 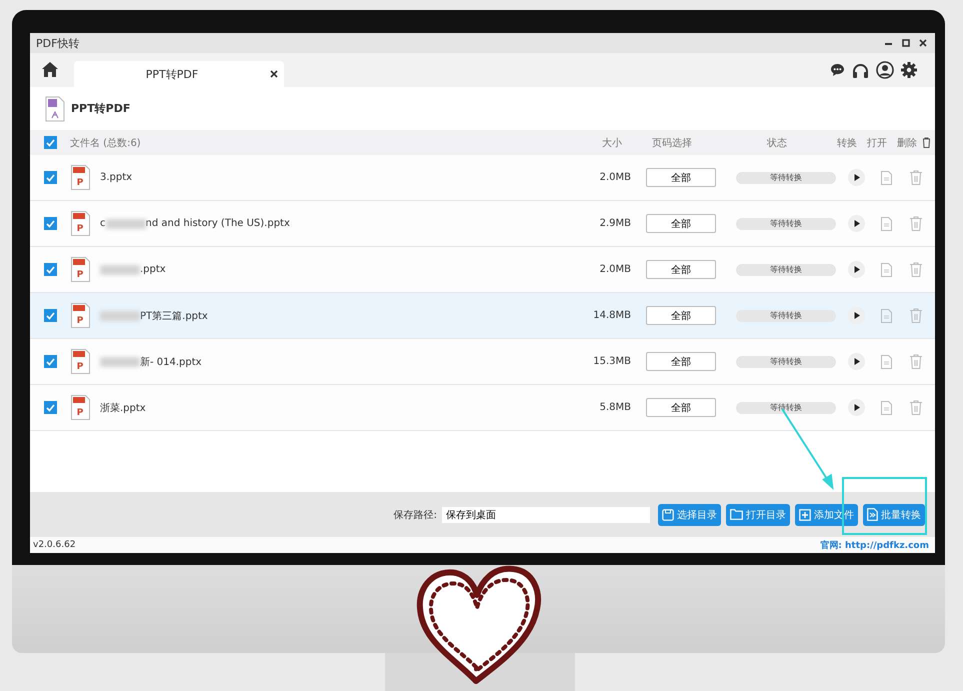 What do you see at coordinates (218, 223) in the screenshot?
I see `file-name: nd and history (The US).pptx` at bounding box center [218, 223].